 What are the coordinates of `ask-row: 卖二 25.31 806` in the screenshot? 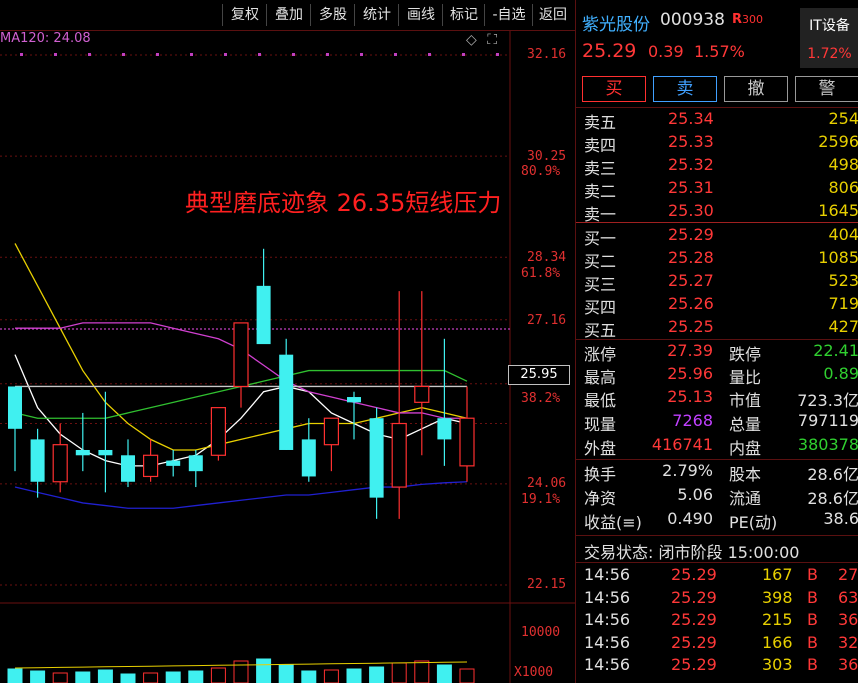 It's located at (717, 189).